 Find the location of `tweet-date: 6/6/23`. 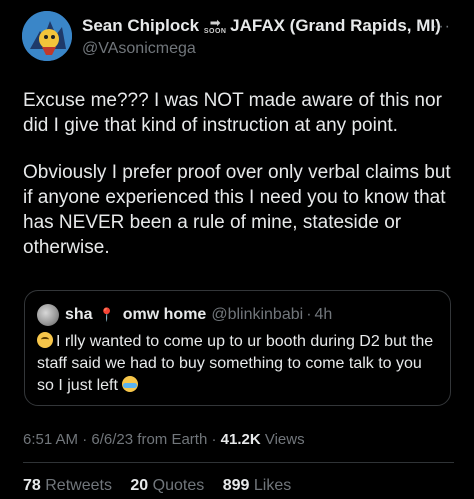

tweet-date: 6/6/23 is located at coordinates (112, 439).